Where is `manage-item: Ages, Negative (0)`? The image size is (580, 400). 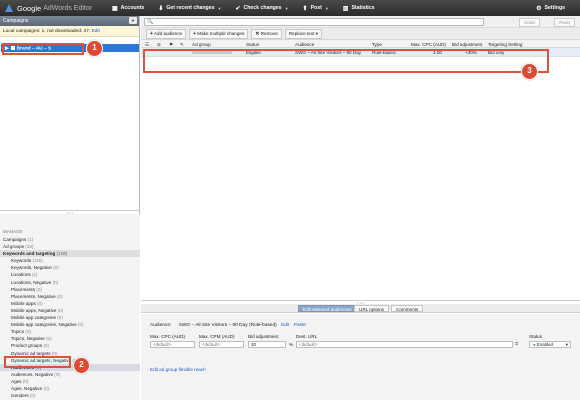
manage-item: Ages, Negative (0) is located at coordinates (70, 388).